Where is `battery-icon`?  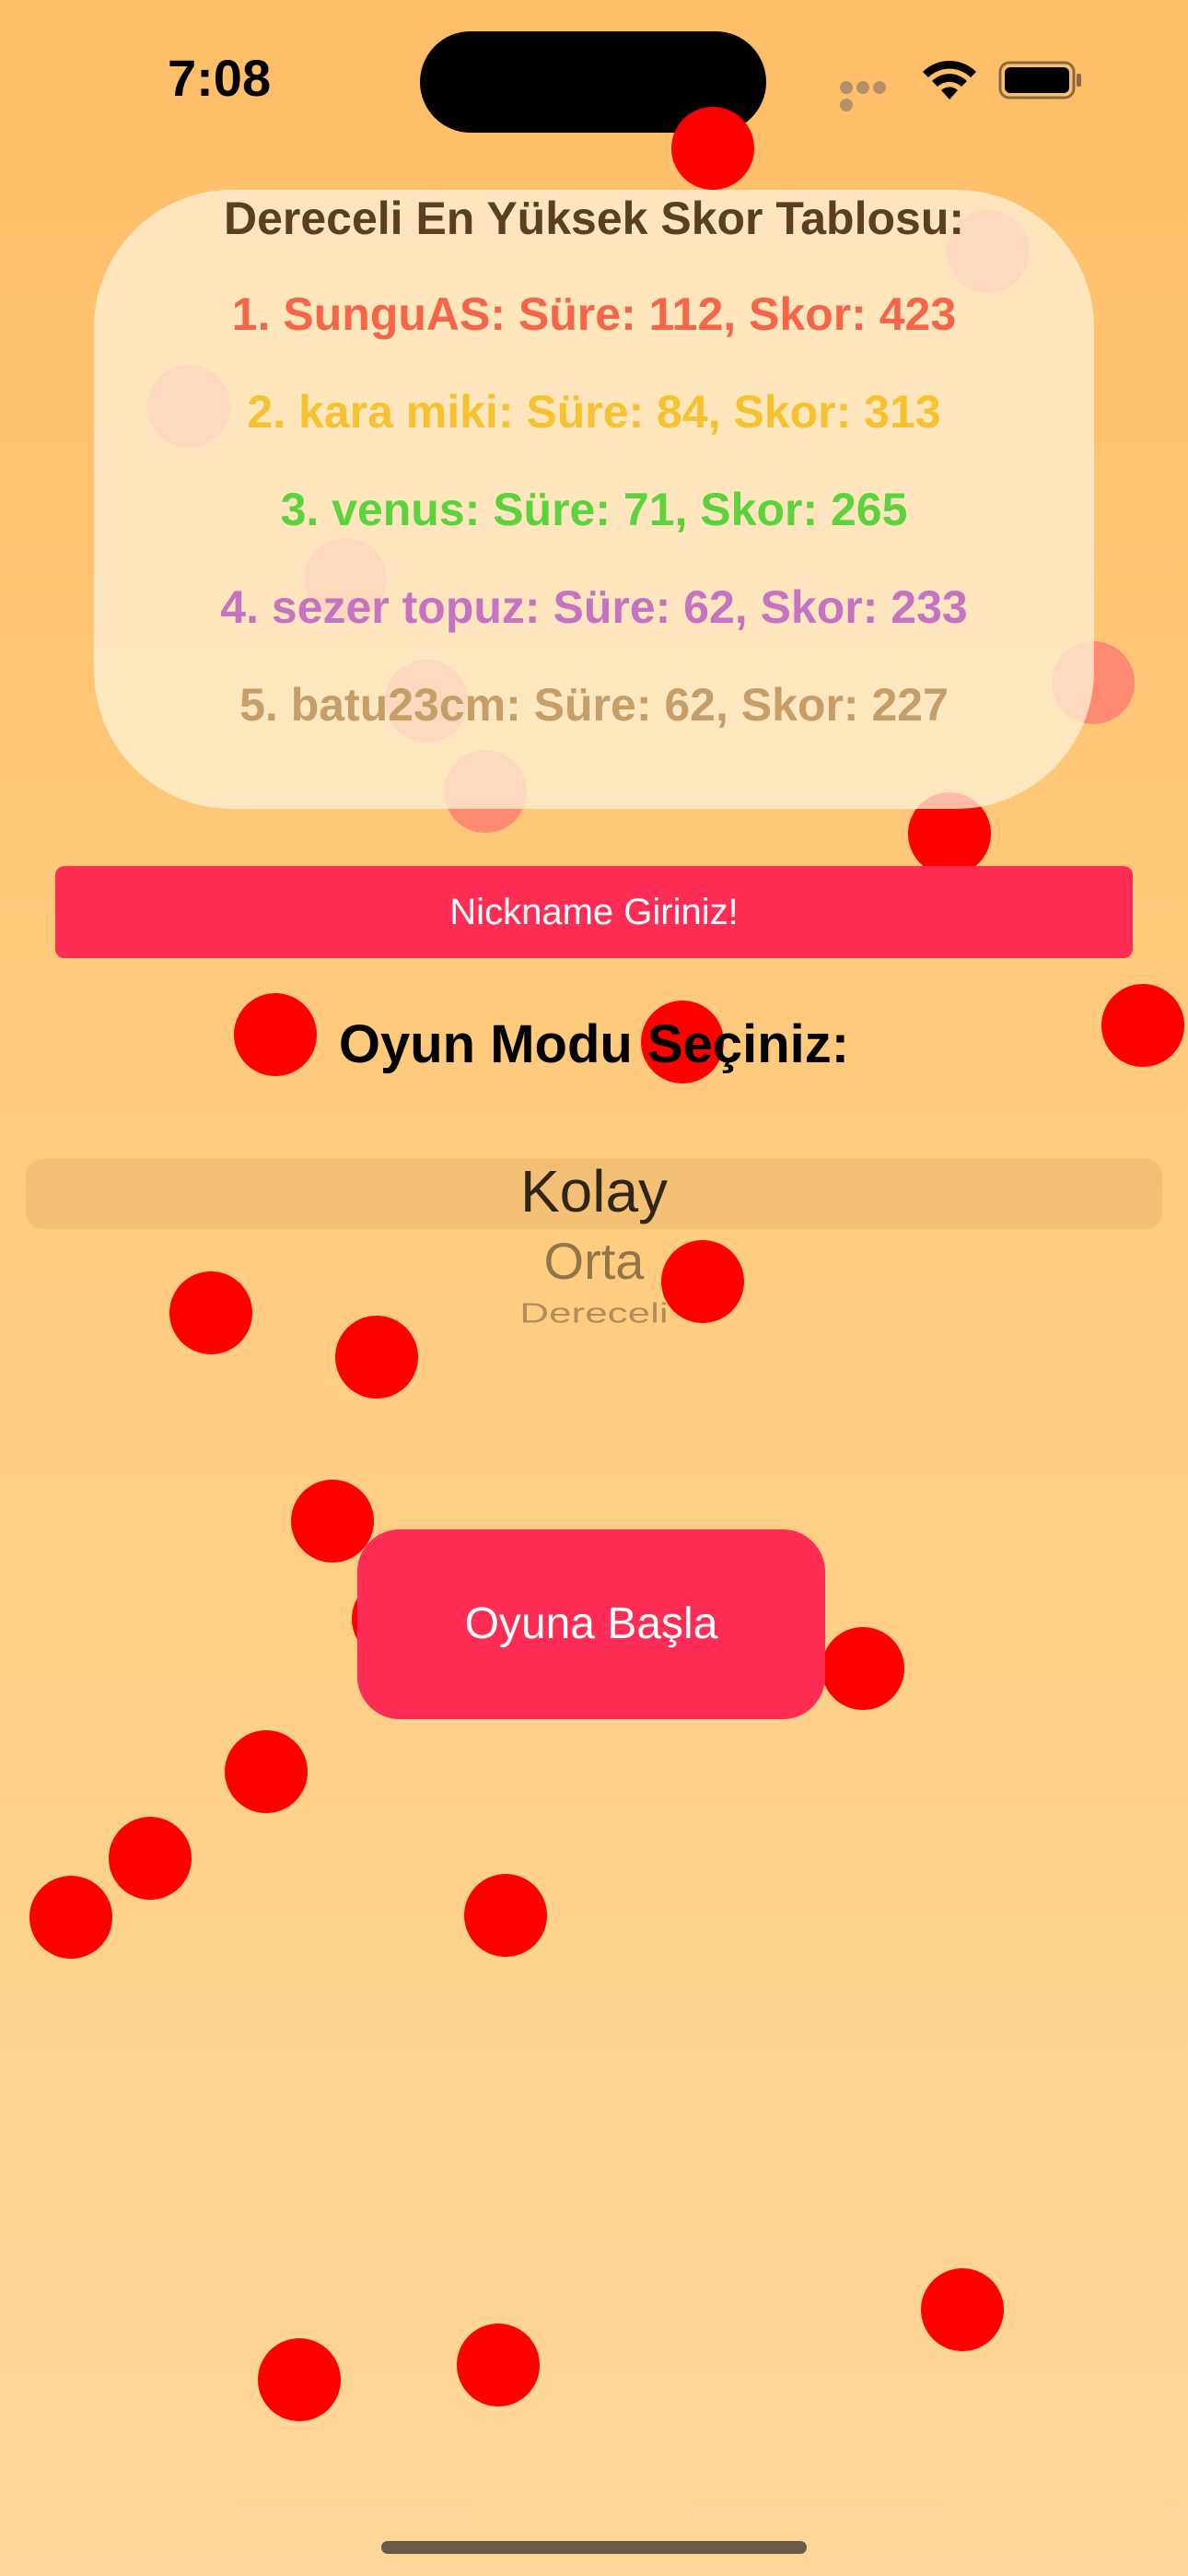 battery-icon is located at coordinates (1039, 80).